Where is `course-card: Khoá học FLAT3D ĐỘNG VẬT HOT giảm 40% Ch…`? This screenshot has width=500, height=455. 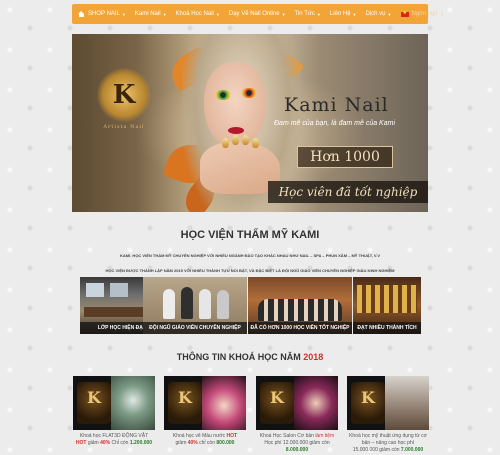
course-card: Khoá học FLAT3D ĐỘNG VẬT HOT giảm 40% Ch… is located at coordinates (114, 411).